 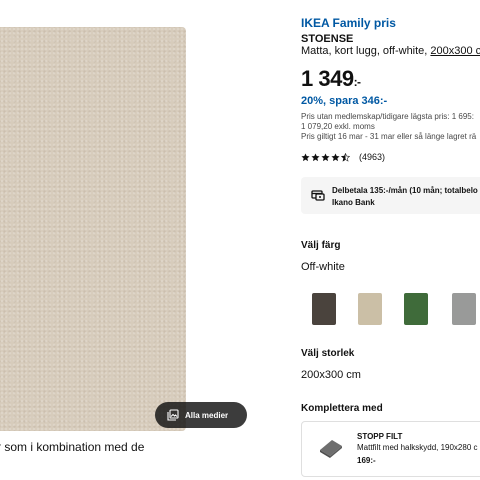 What do you see at coordinates (321, 245) in the screenshot?
I see `color-section-label: Välj färg` at bounding box center [321, 245].